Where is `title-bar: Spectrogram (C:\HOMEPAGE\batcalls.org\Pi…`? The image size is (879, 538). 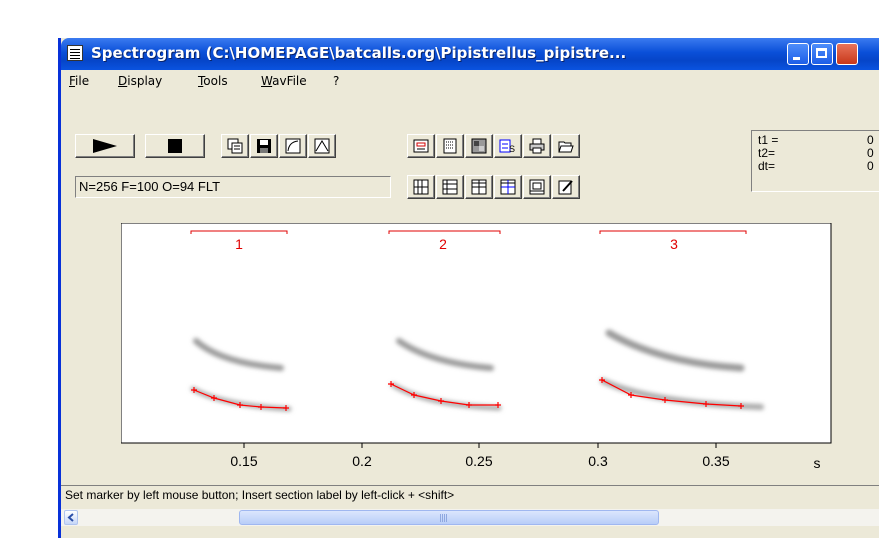
title-bar: Spectrogram (C:\HOMEPAGE\batcalls.org\Pi… is located at coordinates (470, 54).